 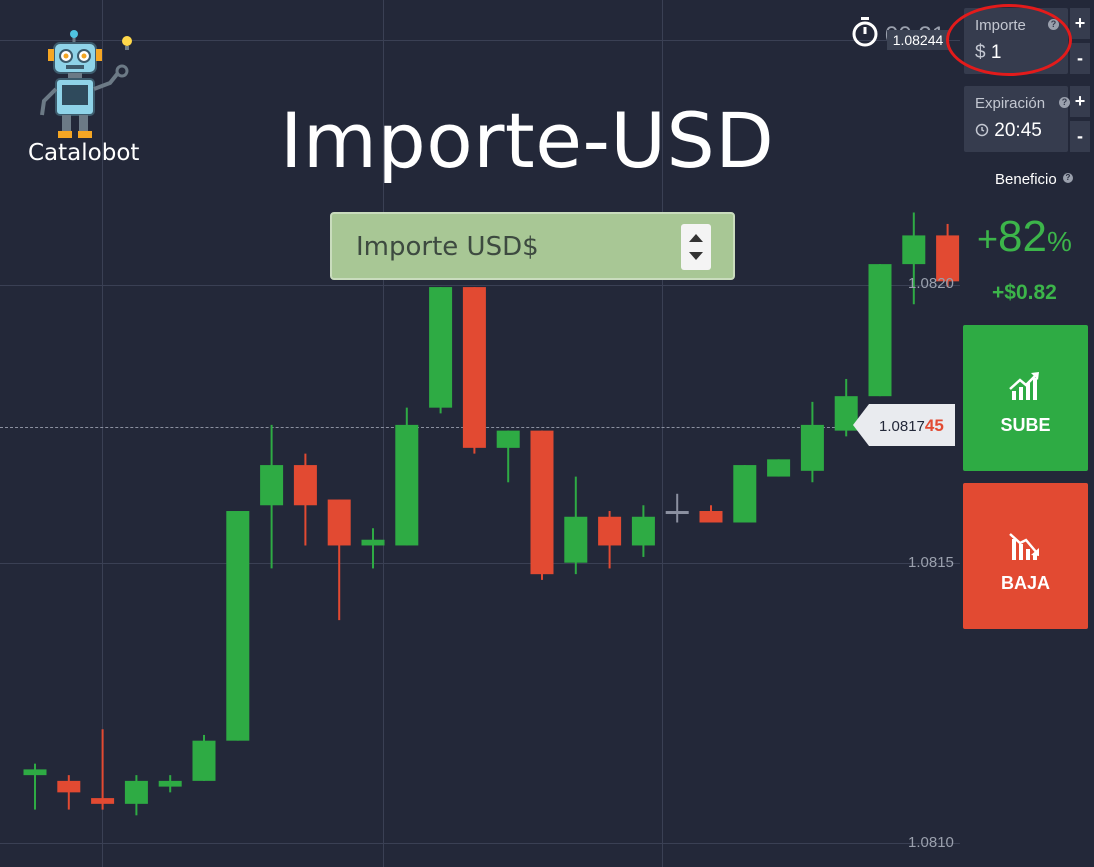 What do you see at coordinates (84, 153) in the screenshot?
I see `logo-label: Catalobot` at bounding box center [84, 153].